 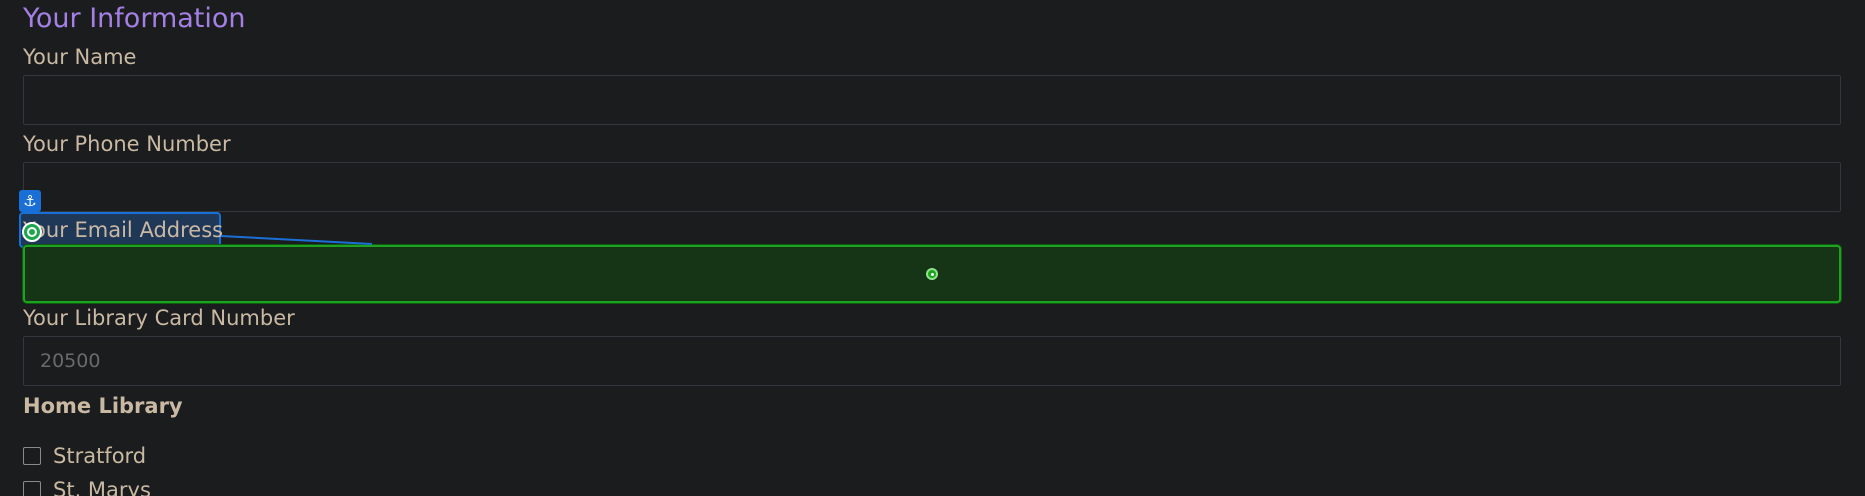 I want to click on phone-input, so click(x=932, y=187).